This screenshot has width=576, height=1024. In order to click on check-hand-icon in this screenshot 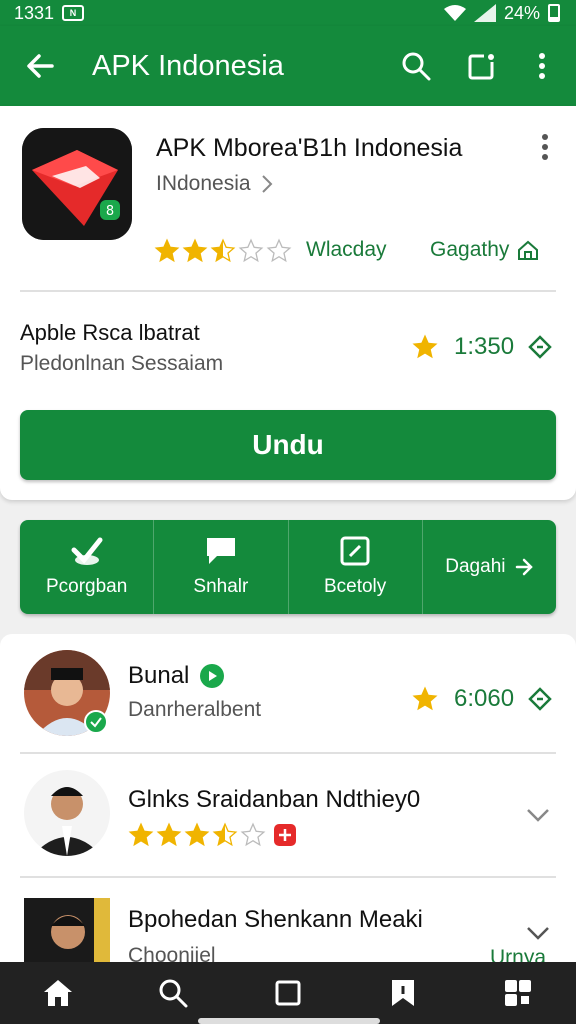, I will do `click(87, 551)`.